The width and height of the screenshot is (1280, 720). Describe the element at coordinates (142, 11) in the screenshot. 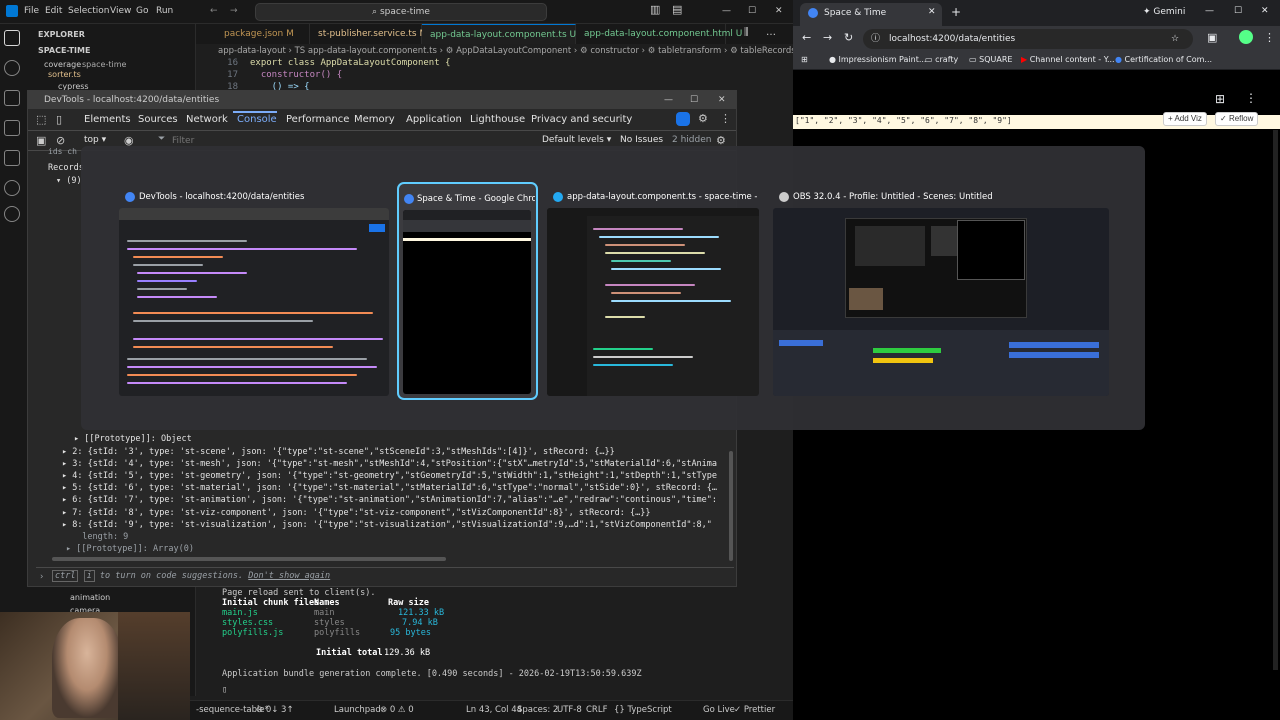

I see `menu-go: Go` at that location.